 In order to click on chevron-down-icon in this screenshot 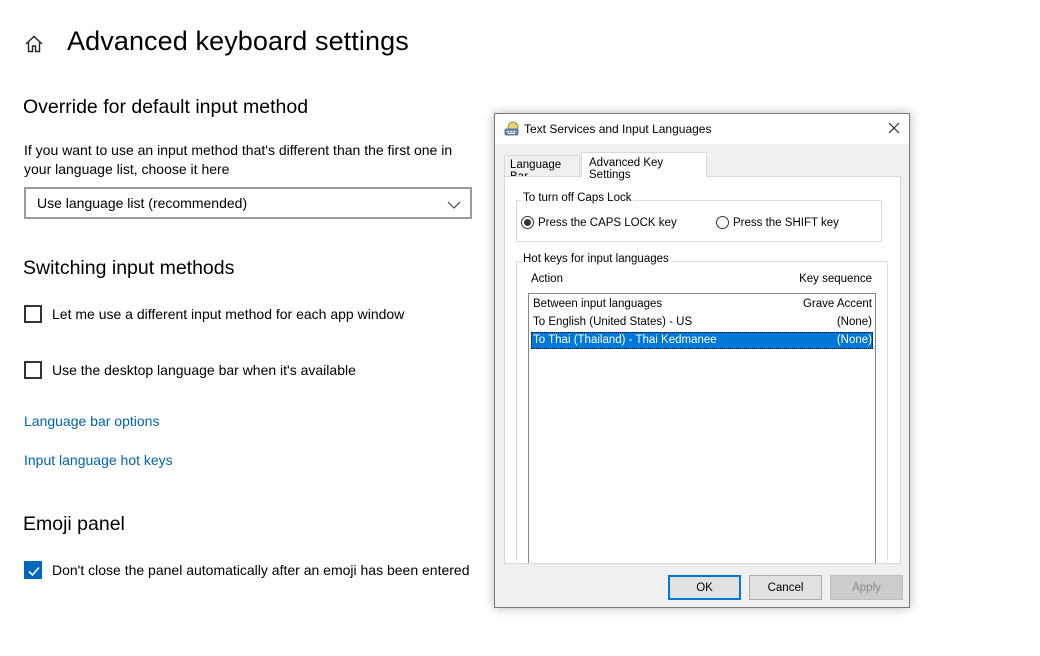, I will do `click(454, 203)`.